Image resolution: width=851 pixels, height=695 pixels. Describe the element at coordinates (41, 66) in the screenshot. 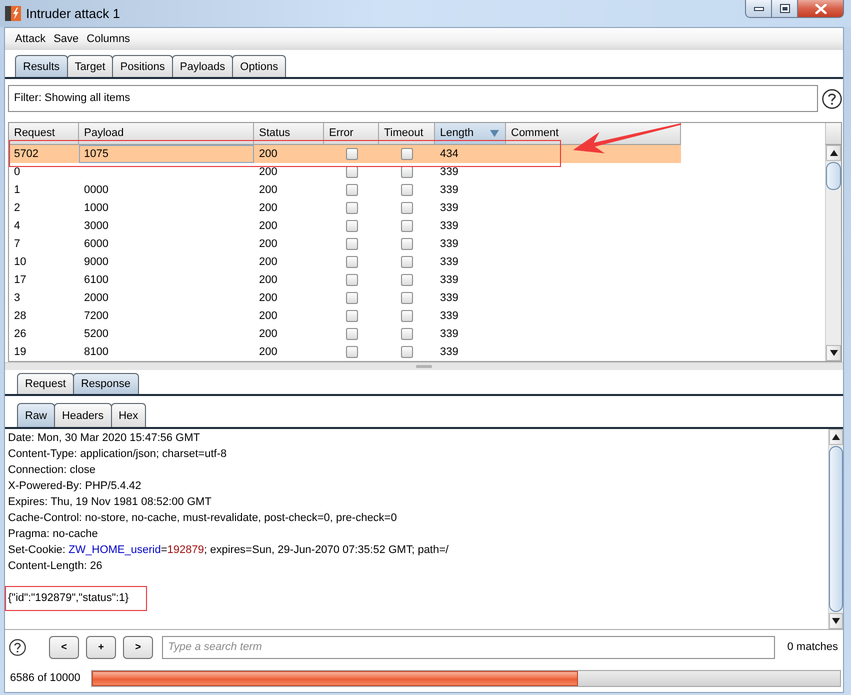

I see `tab: Results` at that location.